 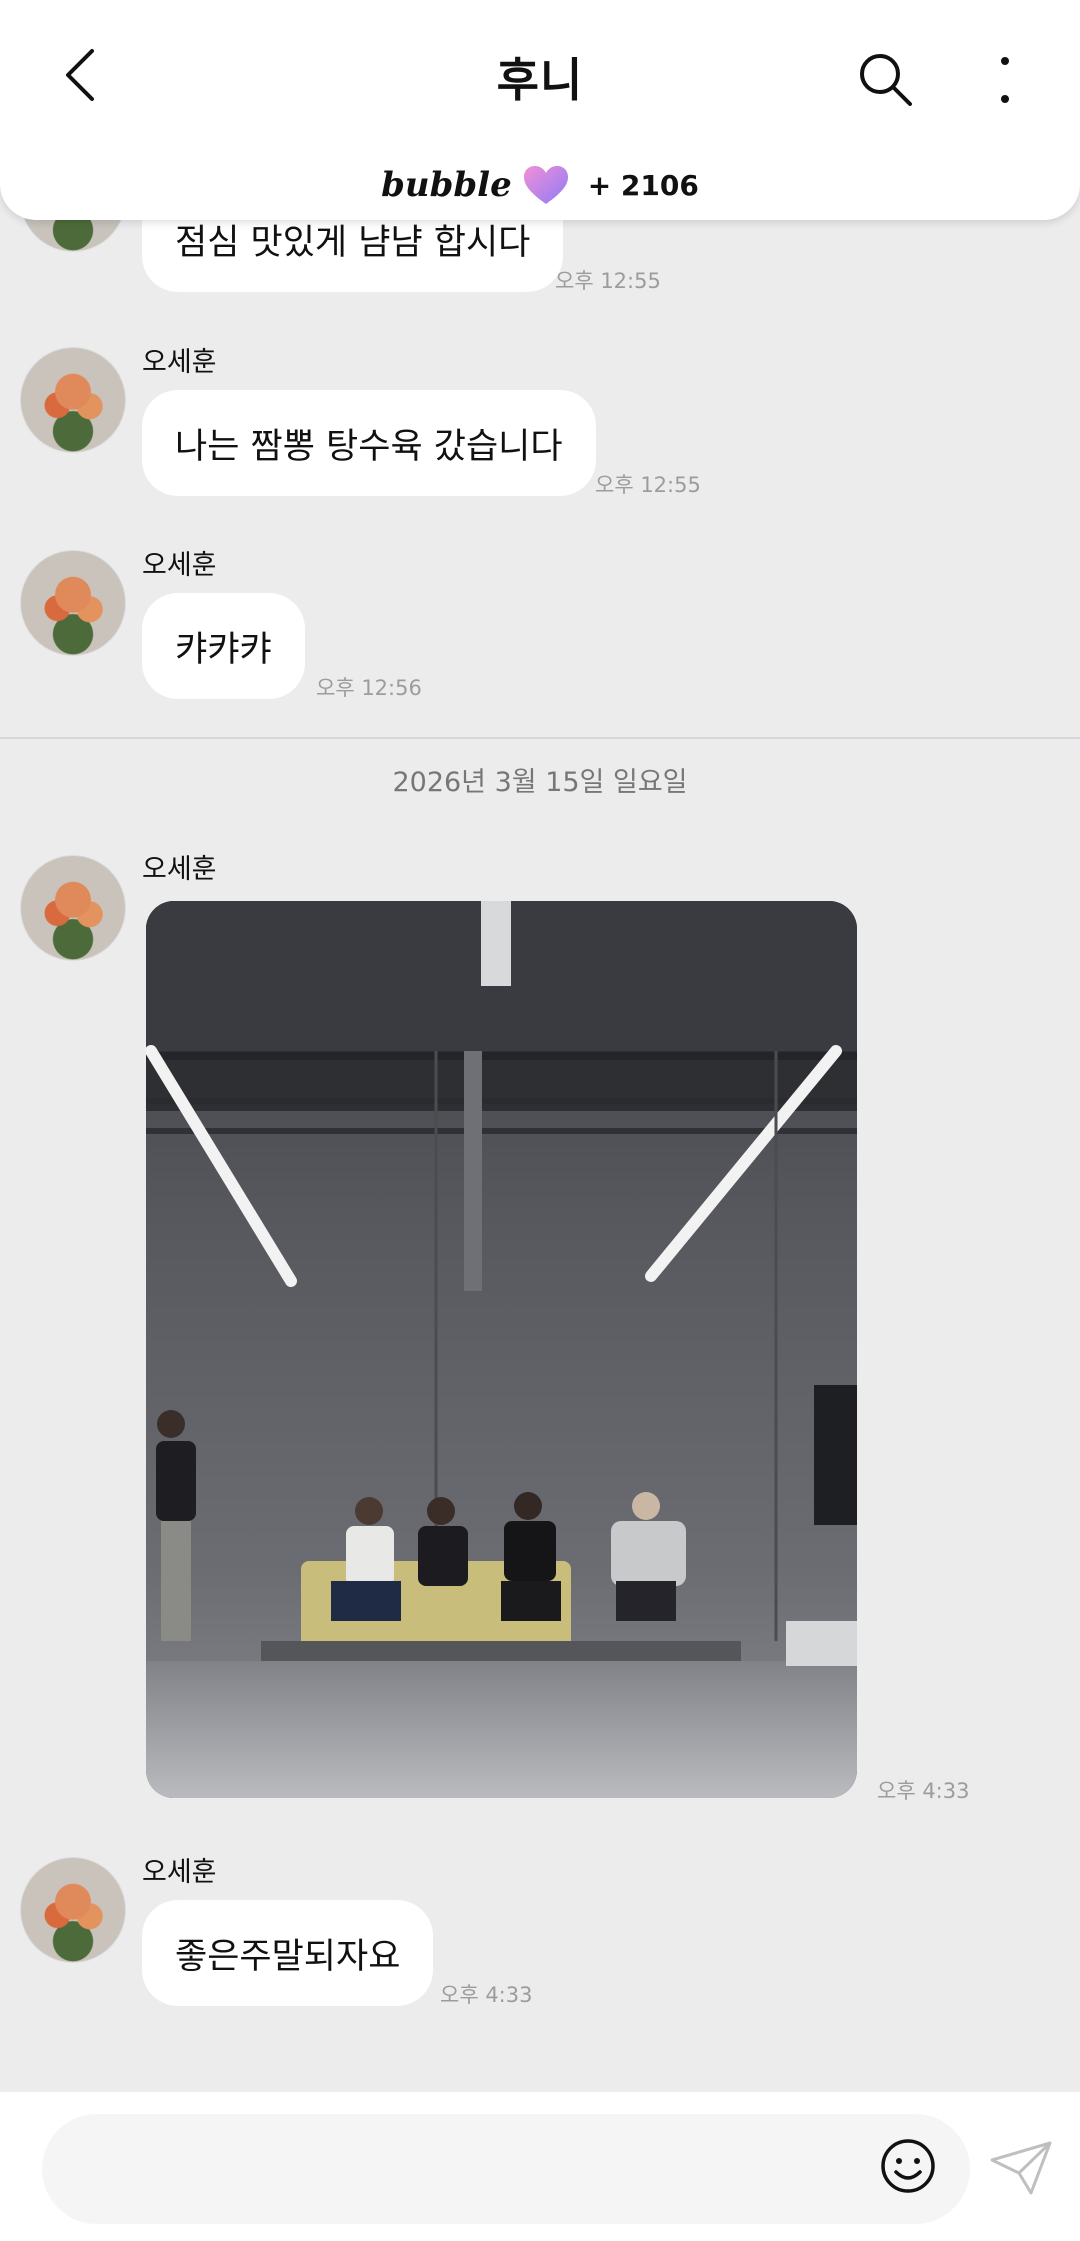 I want to click on emoji-smile-icon, so click(x=908, y=2166).